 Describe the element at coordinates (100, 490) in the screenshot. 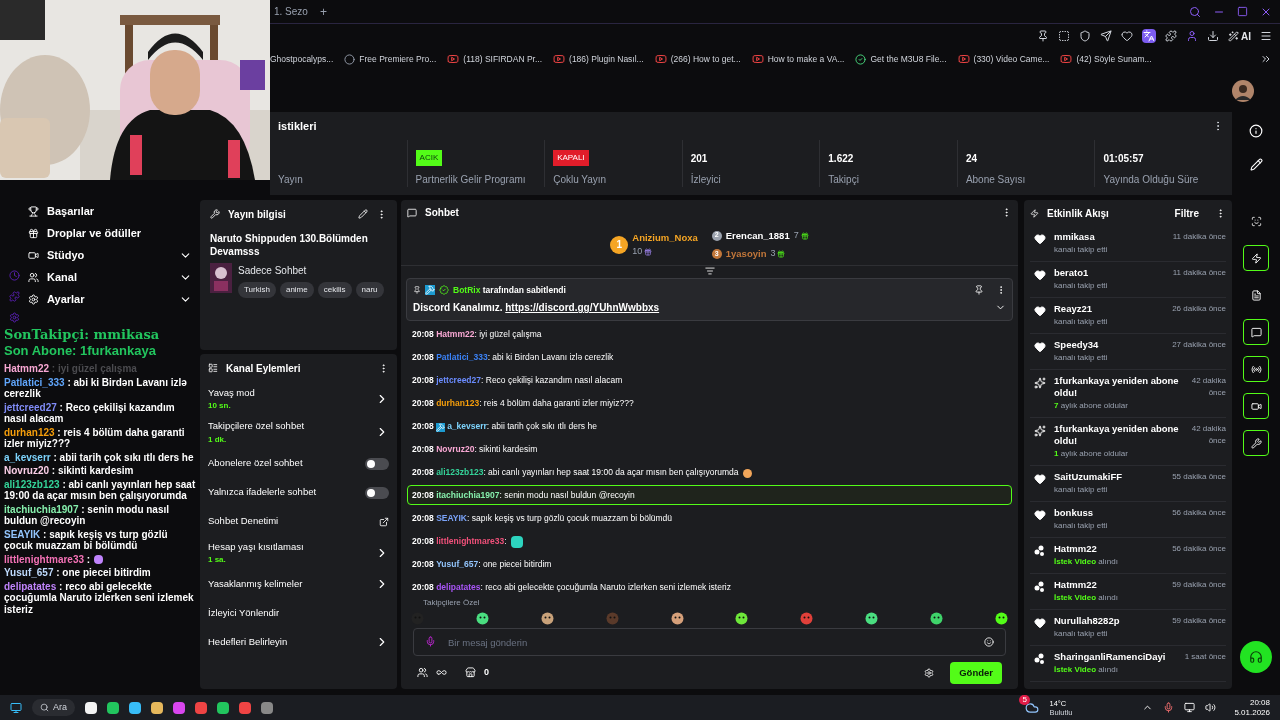

I see `overlay-chat-message: ali123zb123 : abi canlı yayınları hep saat 19:00 da açar mısın ben çalışıyorumda` at that location.